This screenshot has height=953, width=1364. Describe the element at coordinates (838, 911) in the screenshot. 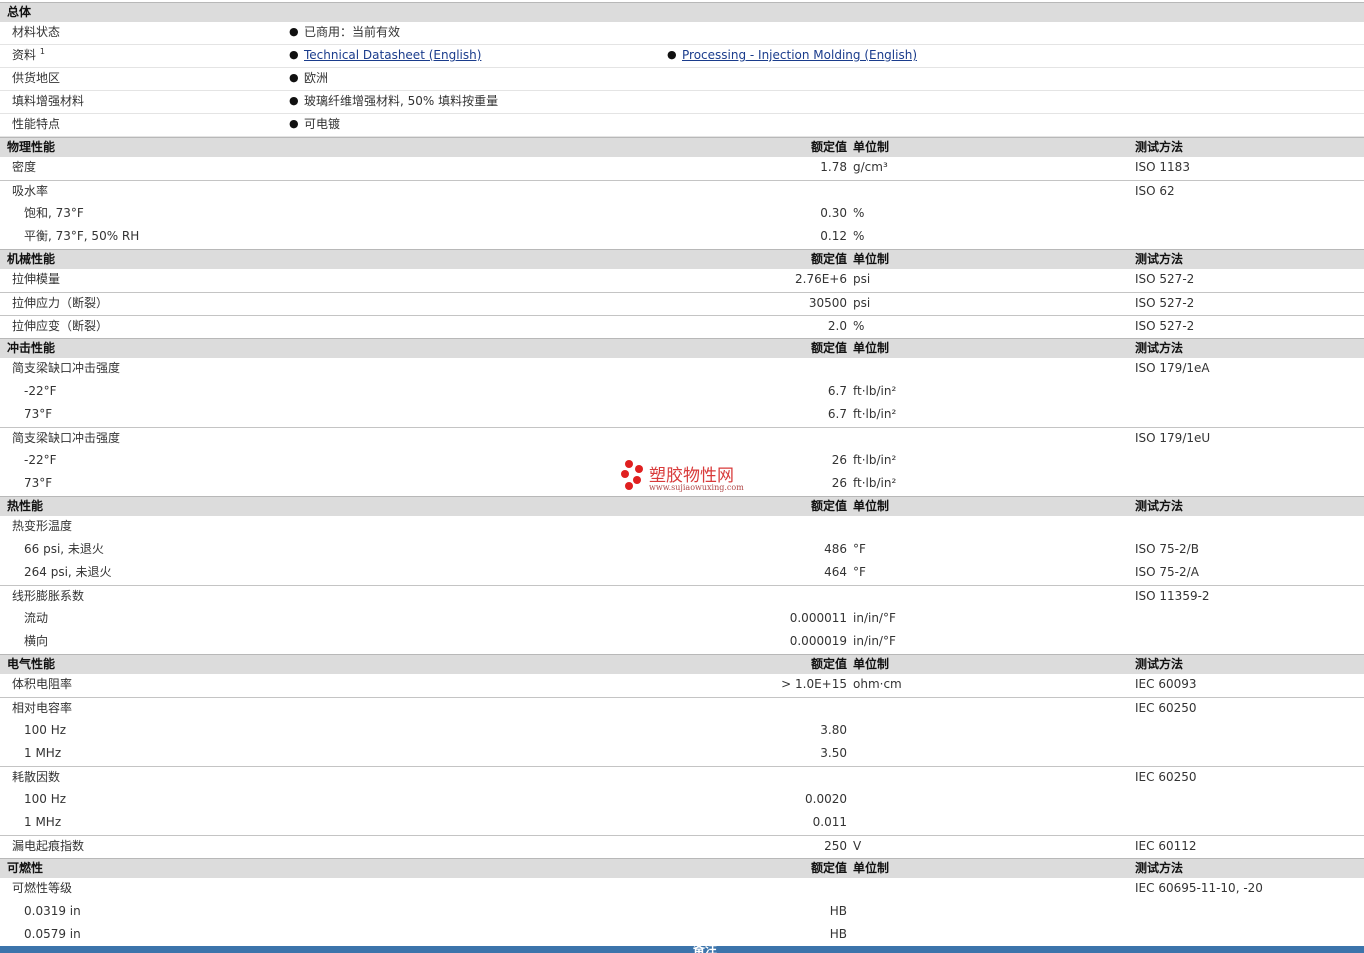

I see `property-value: HB` at that location.